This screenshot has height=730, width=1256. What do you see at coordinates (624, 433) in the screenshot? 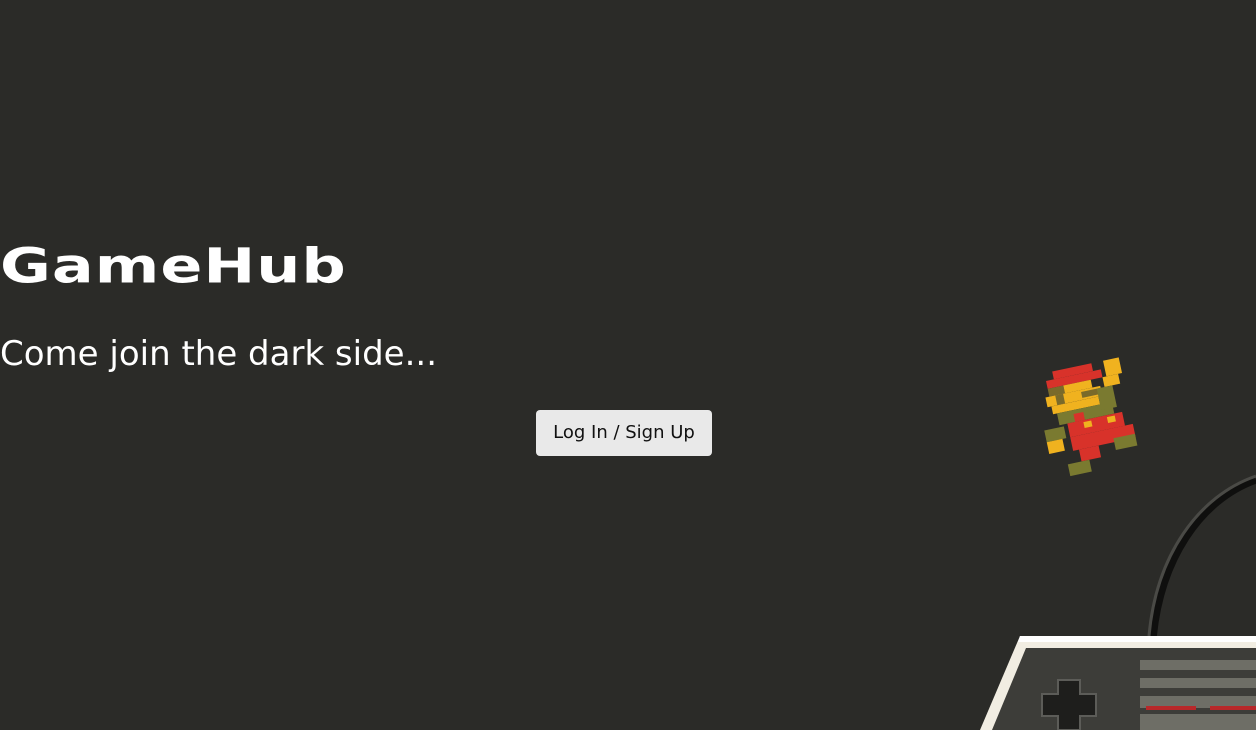
I see `login-signup-button: Log In / Sign Up` at bounding box center [624, 433].